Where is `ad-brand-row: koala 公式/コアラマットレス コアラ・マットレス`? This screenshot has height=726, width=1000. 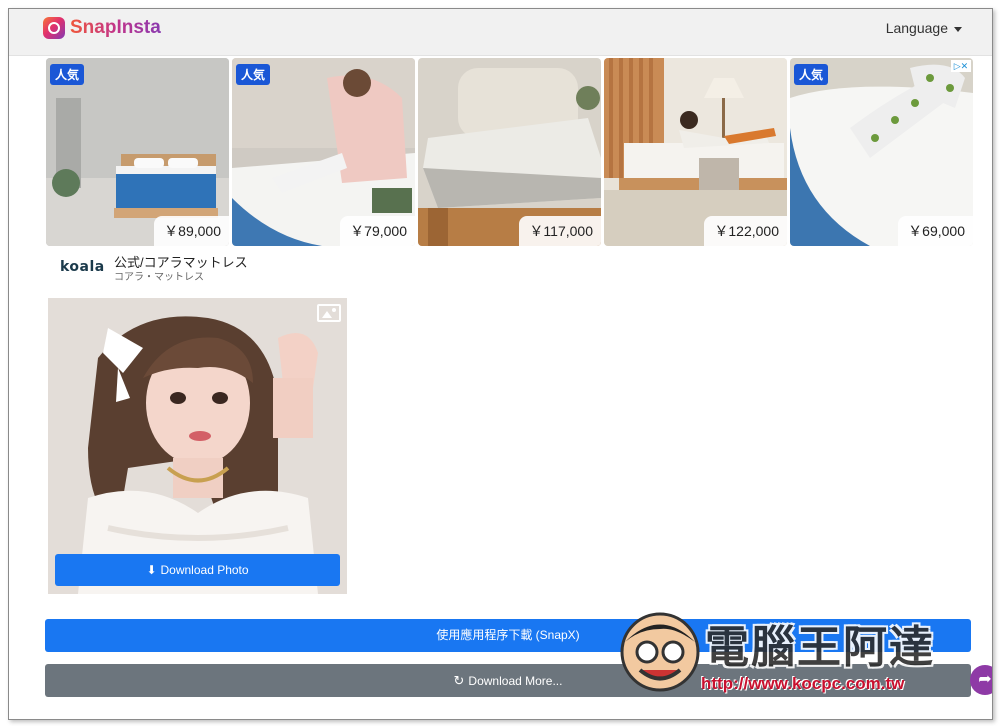 ad-brand-row: koala 公式/コアラマットレス コアラ・マットレス is located at coordinates (509, 270).